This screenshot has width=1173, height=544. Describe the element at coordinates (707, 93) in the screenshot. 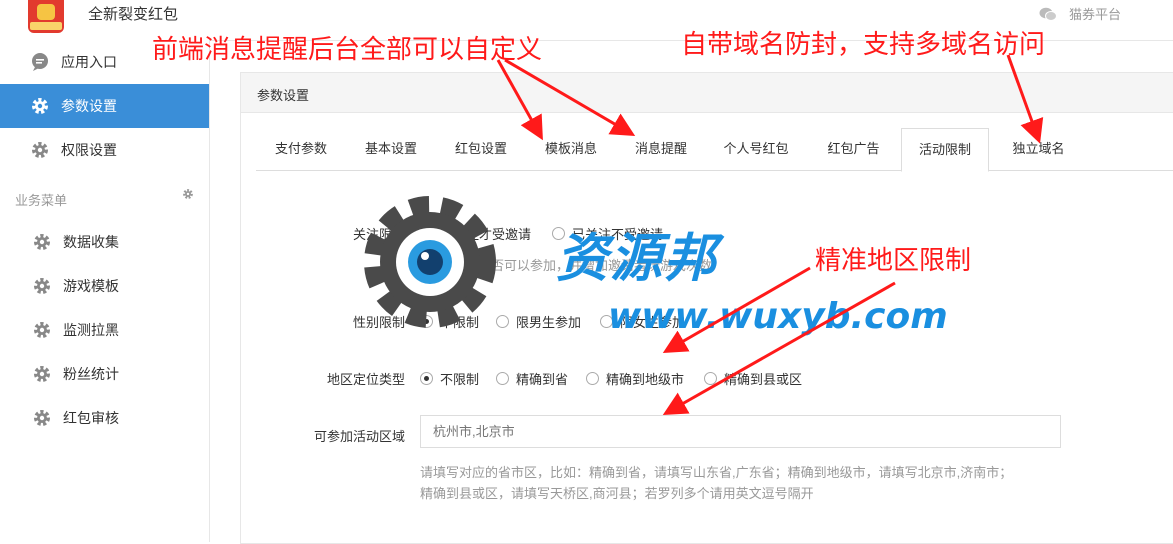

I see `panel-header: 参数设置` at that location.